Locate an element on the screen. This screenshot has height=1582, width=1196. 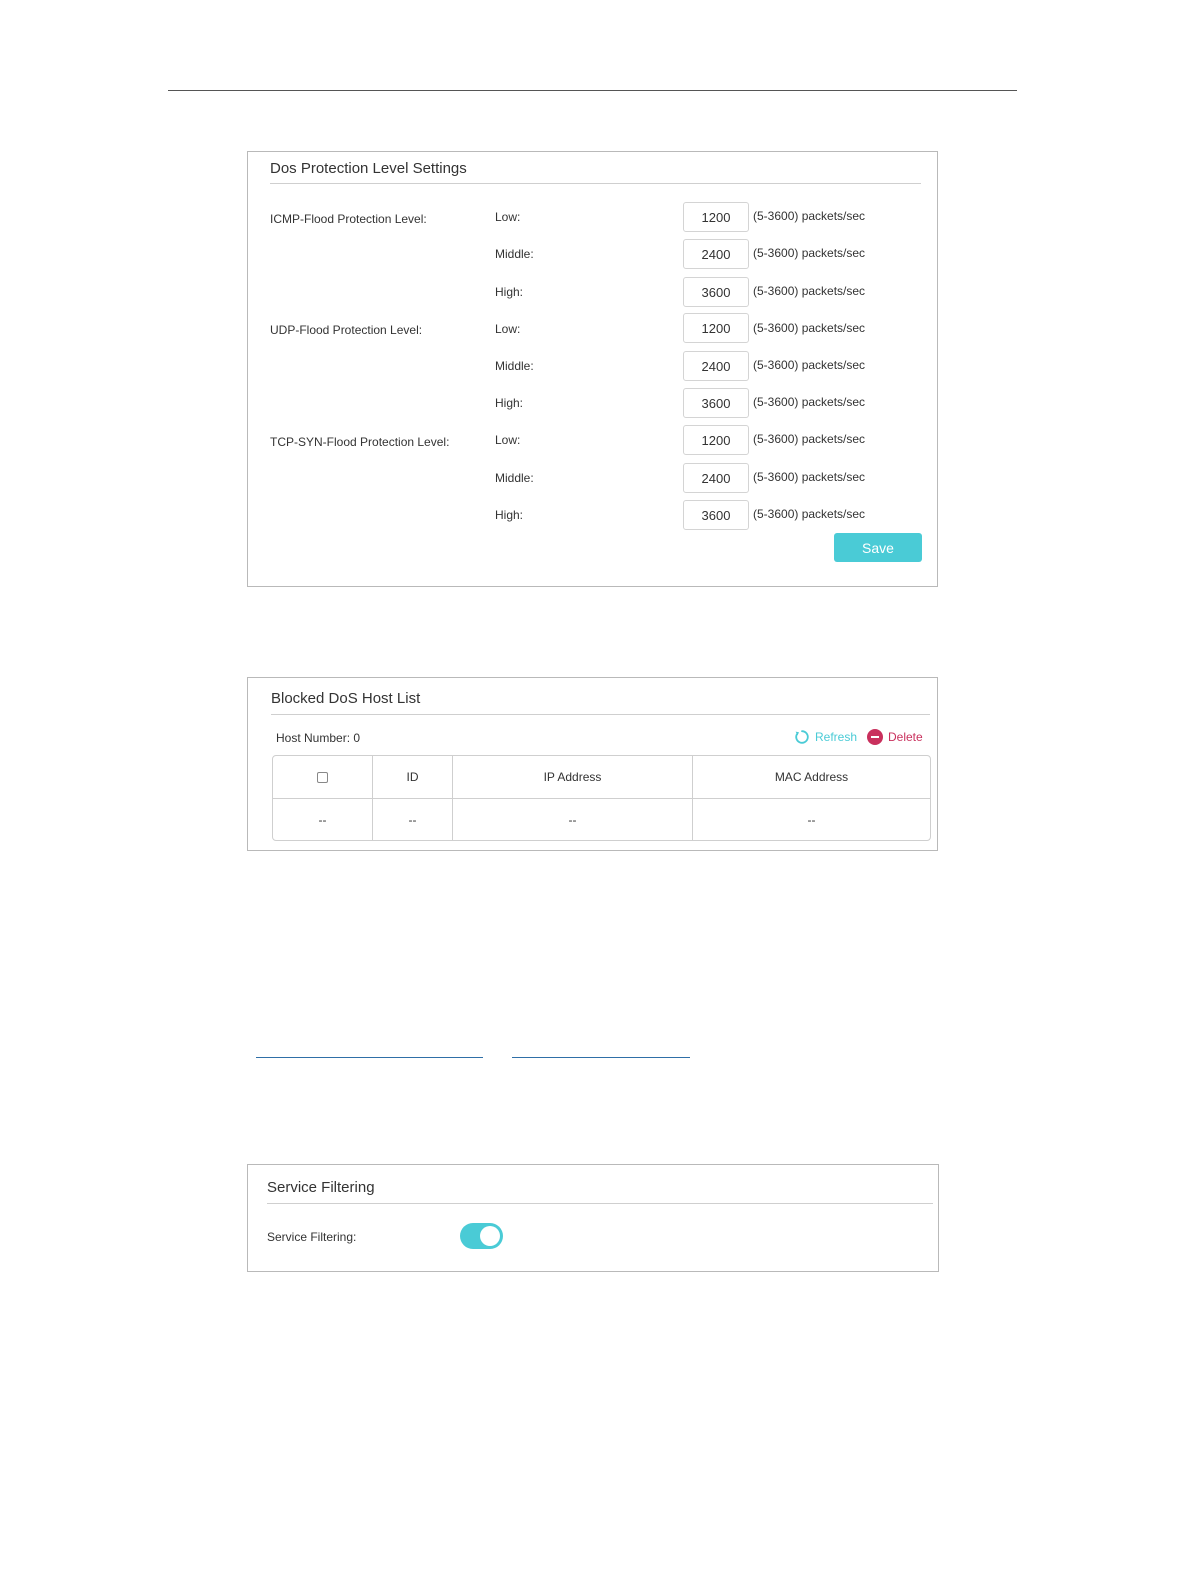
udp-middle-input is located at coordinates (716, 366).